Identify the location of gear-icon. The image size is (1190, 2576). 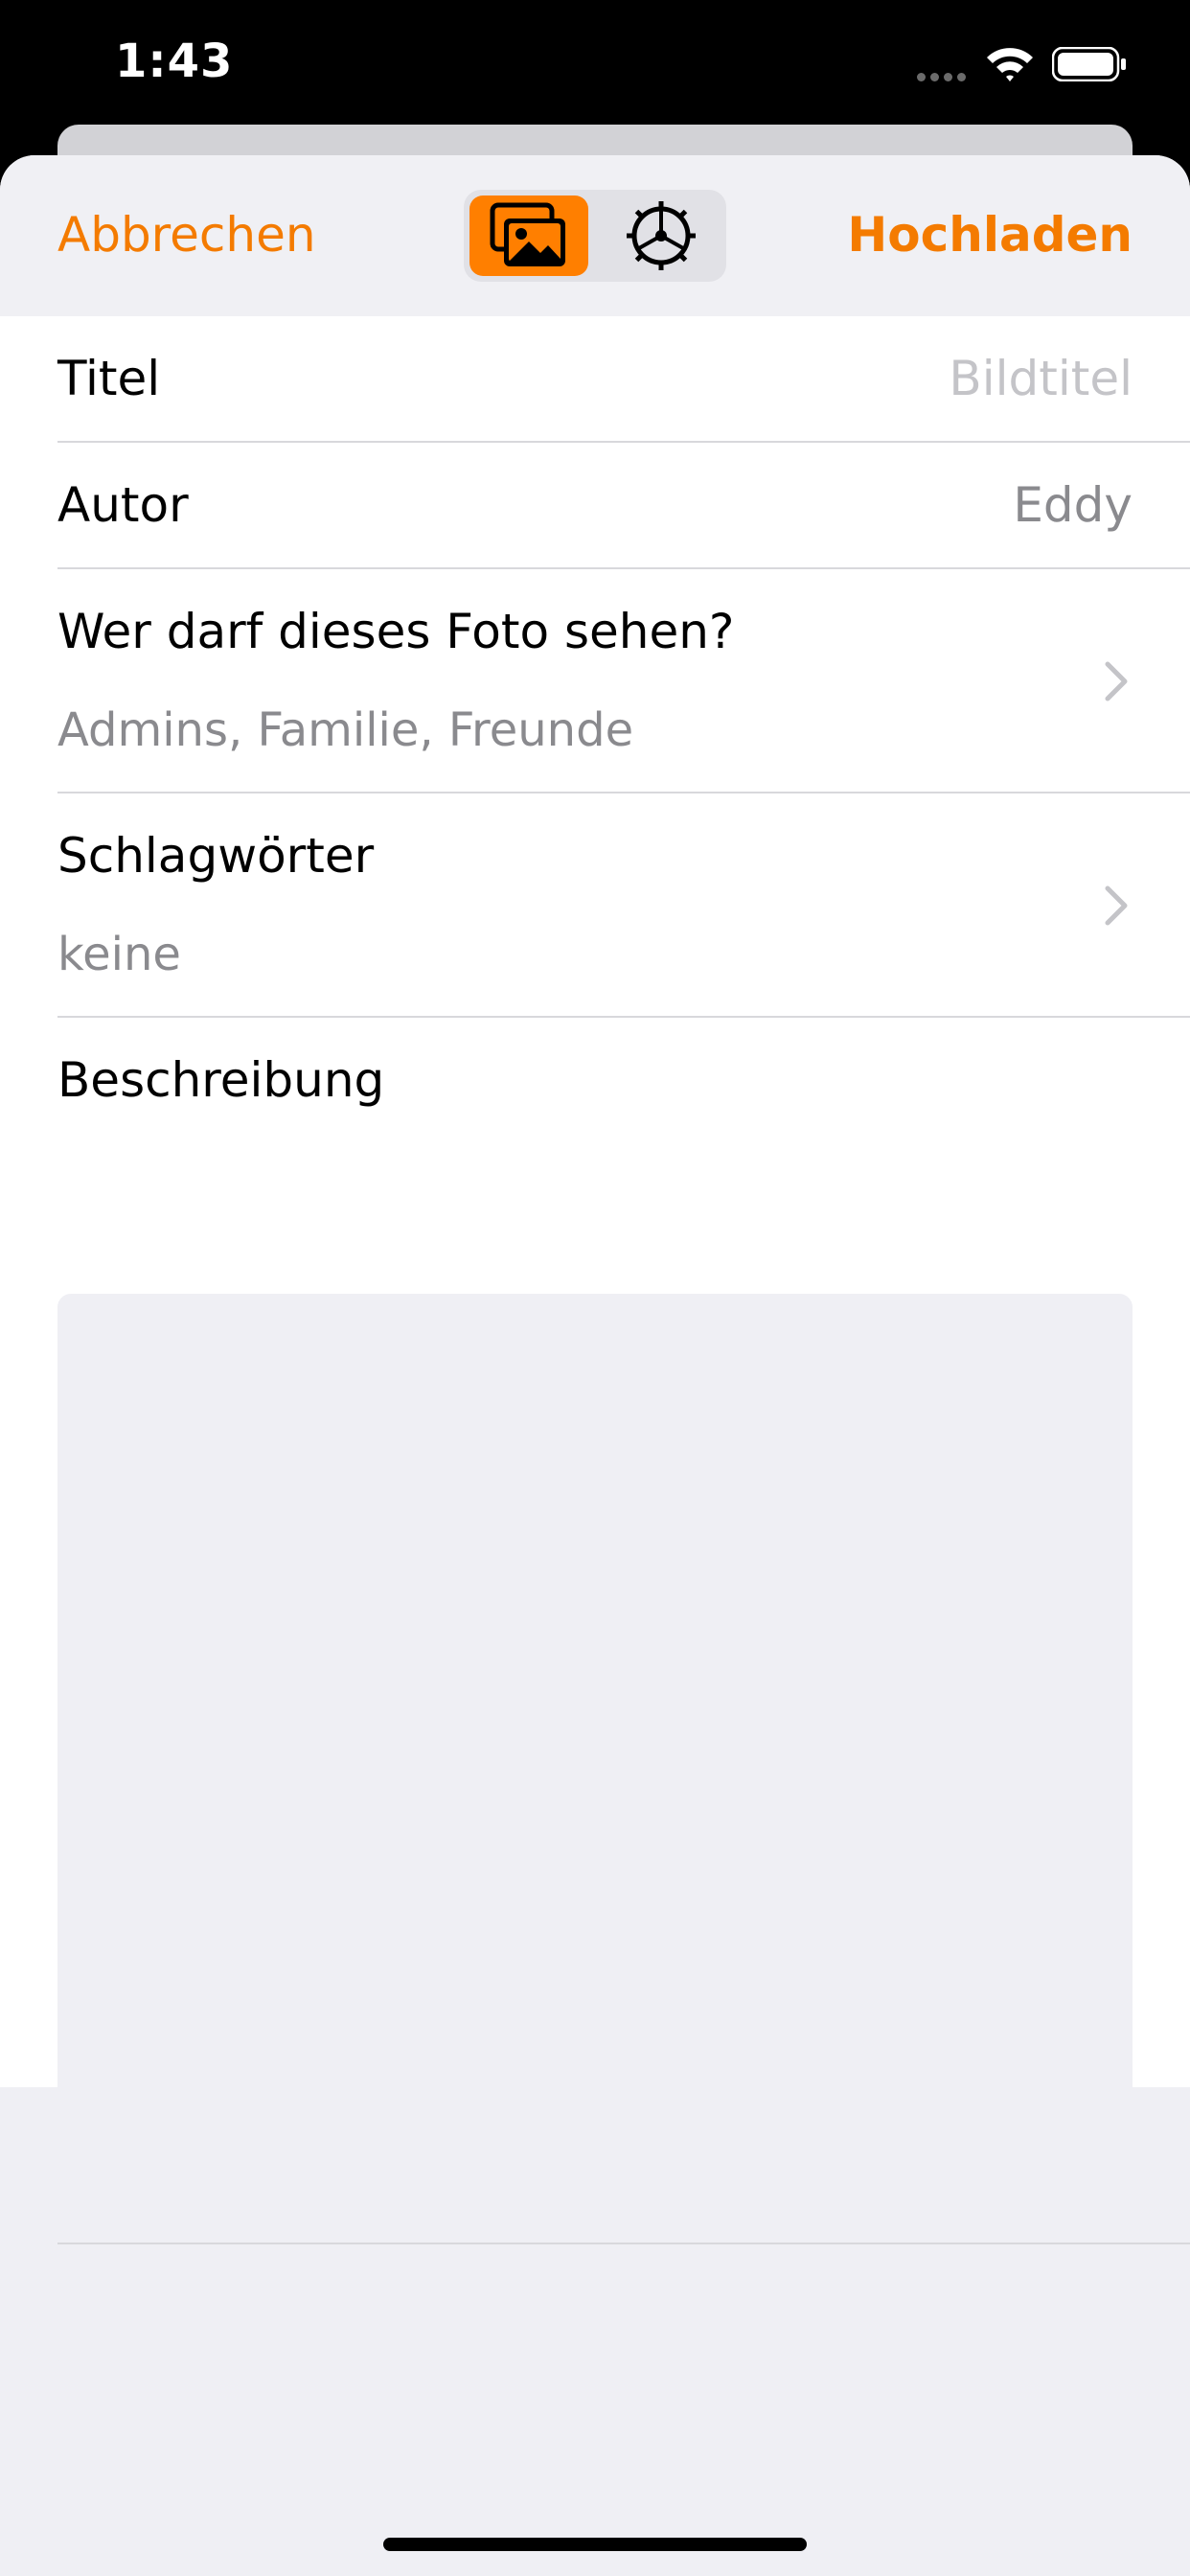
(662, 235).